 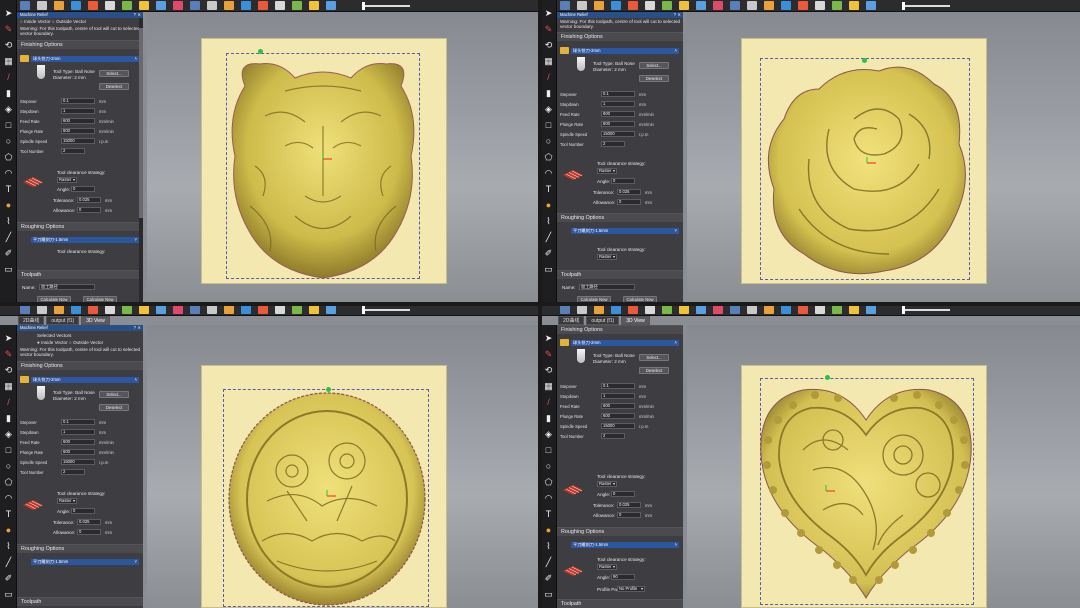 I want to click on origin-handle, so click(x=260, y=51).